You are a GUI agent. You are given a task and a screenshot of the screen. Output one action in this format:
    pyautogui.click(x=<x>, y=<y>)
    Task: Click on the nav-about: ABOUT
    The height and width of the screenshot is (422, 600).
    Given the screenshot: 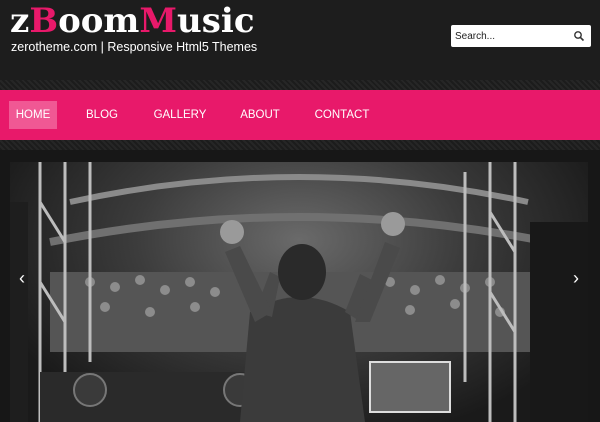 What is the action you would take?
    pyautogui.click(x=260, y=115)
    